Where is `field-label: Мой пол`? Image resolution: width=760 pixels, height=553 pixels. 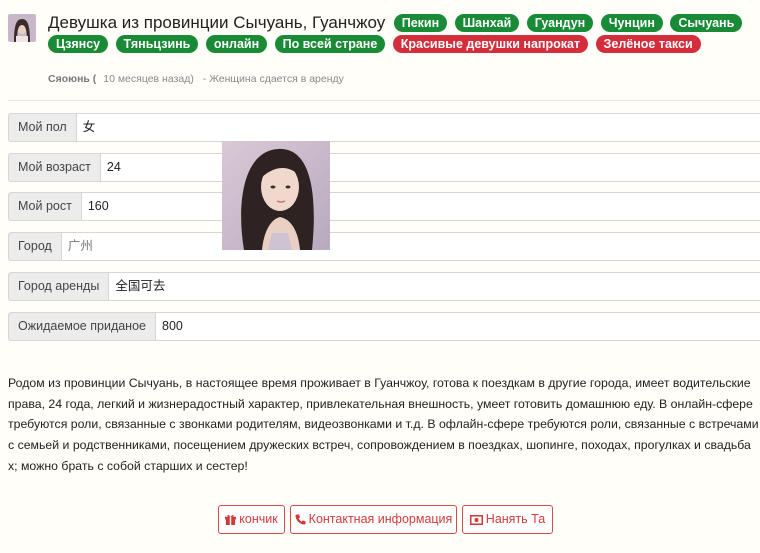
field-label: Мой пол is located at coordinates (42, 127).